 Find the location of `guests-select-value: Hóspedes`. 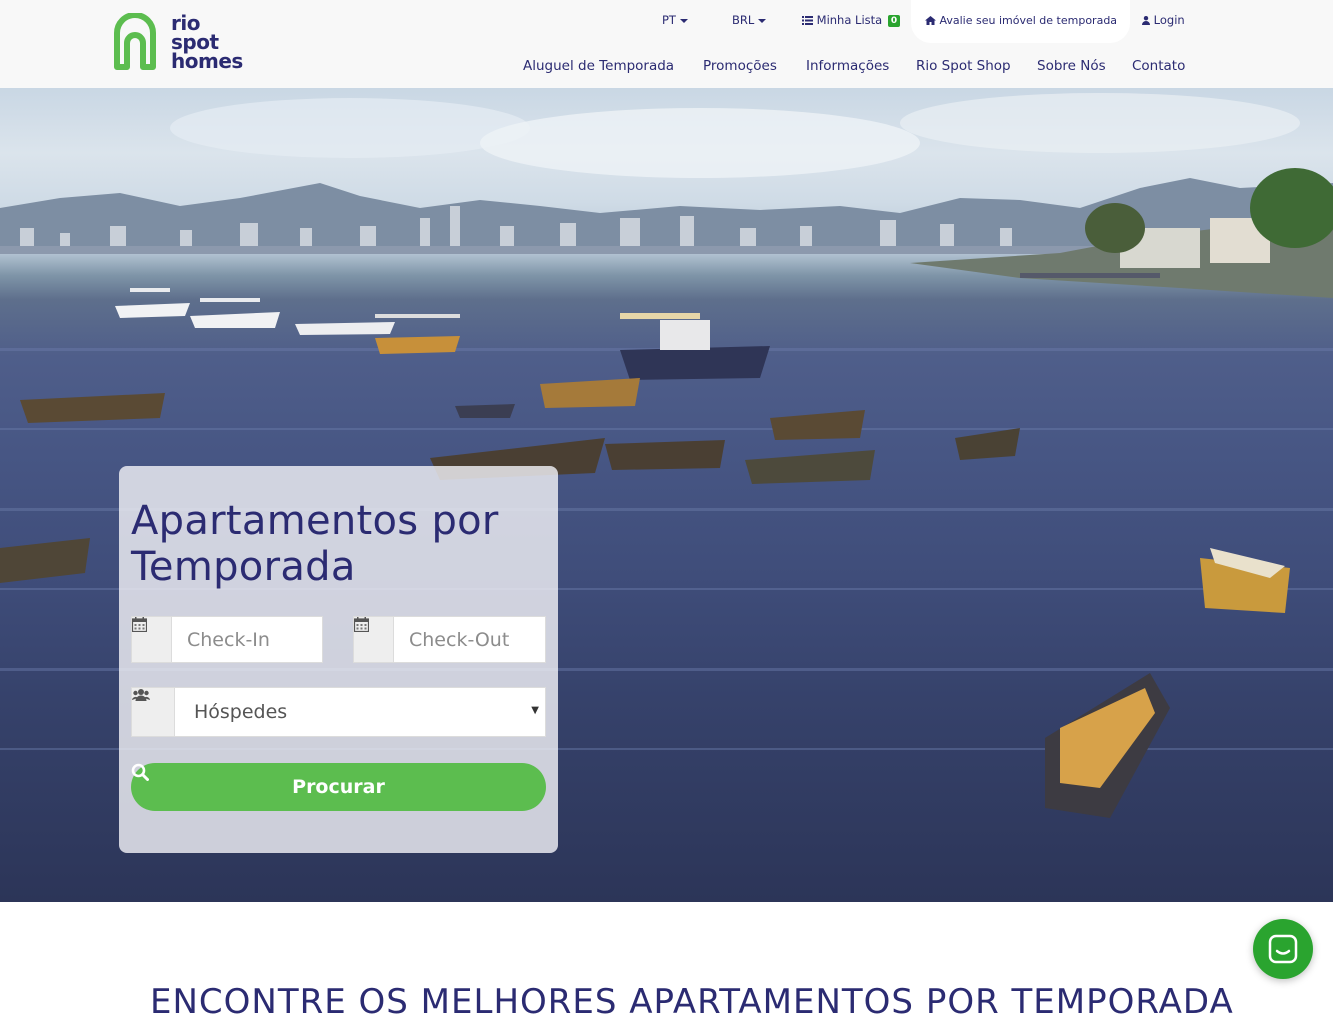

guests-select-value: Hóspedes is located at coordinates (241, 712).